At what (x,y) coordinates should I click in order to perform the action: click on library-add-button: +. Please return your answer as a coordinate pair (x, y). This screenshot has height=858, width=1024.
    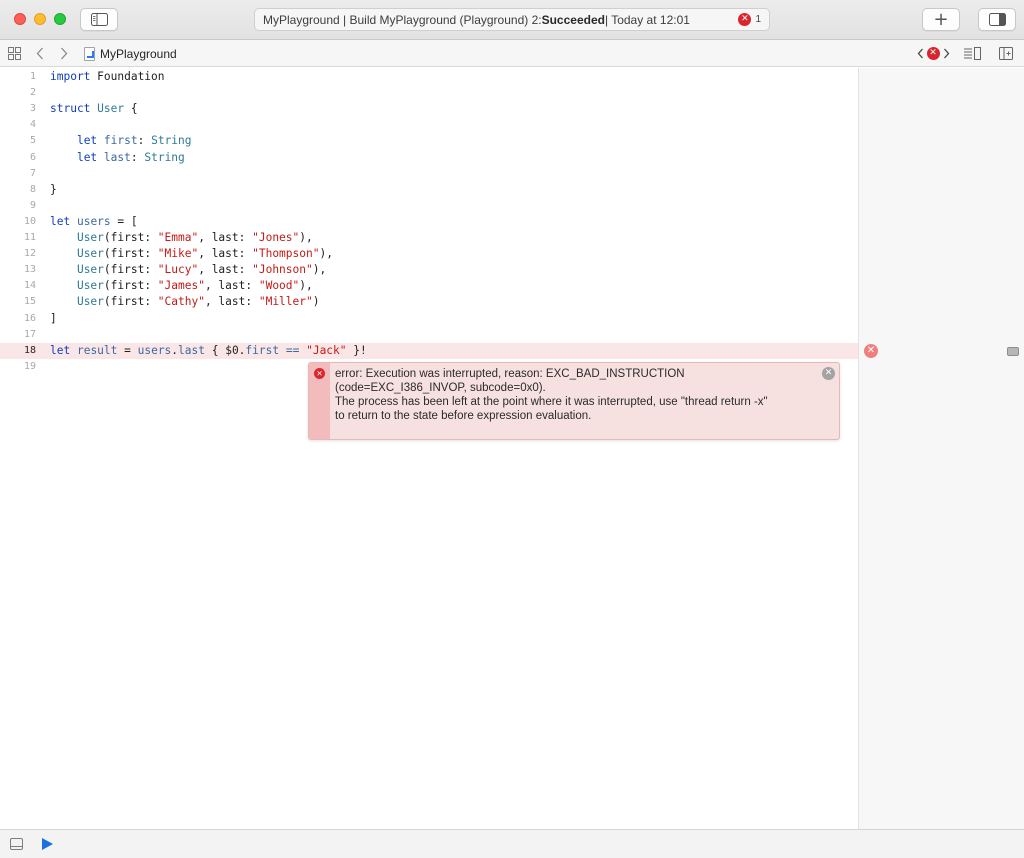
    Looking at the image, I should click on (941, 19).